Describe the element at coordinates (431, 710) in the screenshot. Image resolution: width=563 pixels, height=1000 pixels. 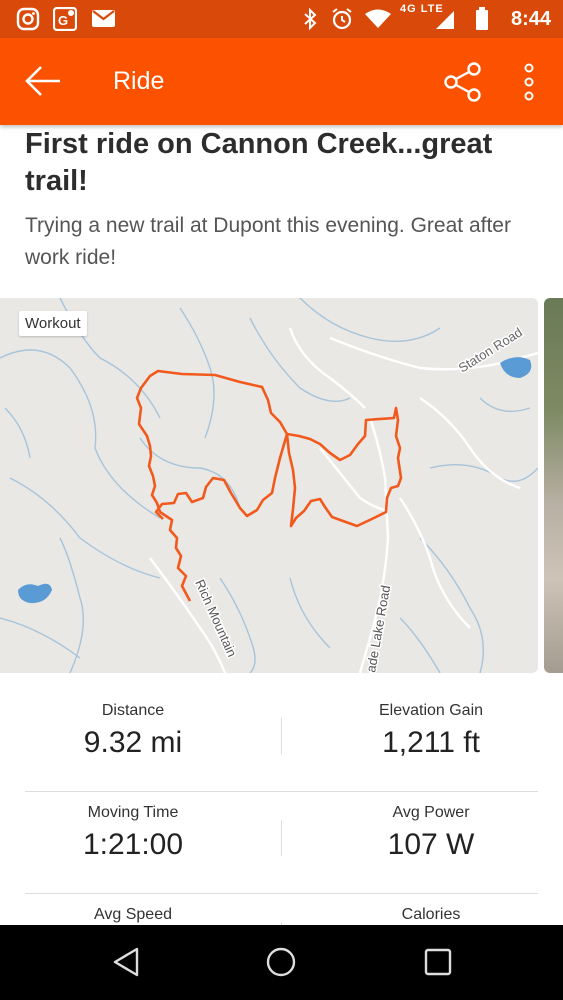
I see `stat-label: Elevation Gain` at that location.